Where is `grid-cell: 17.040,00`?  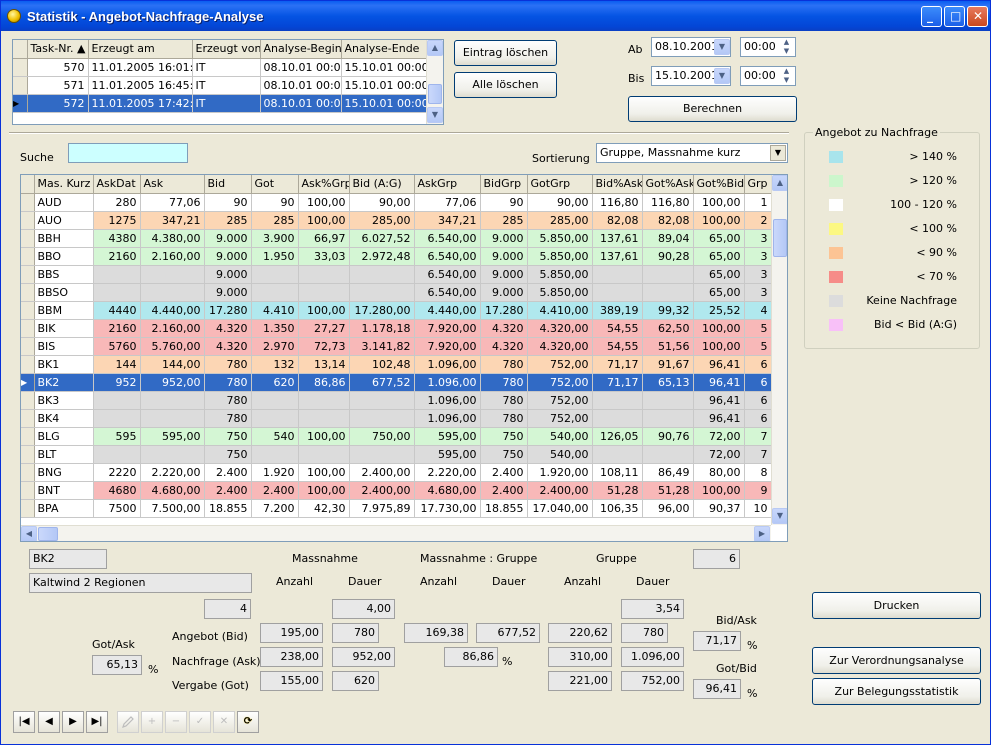
grid-cell: 17.040,00 is located at coordinates (560, 508).